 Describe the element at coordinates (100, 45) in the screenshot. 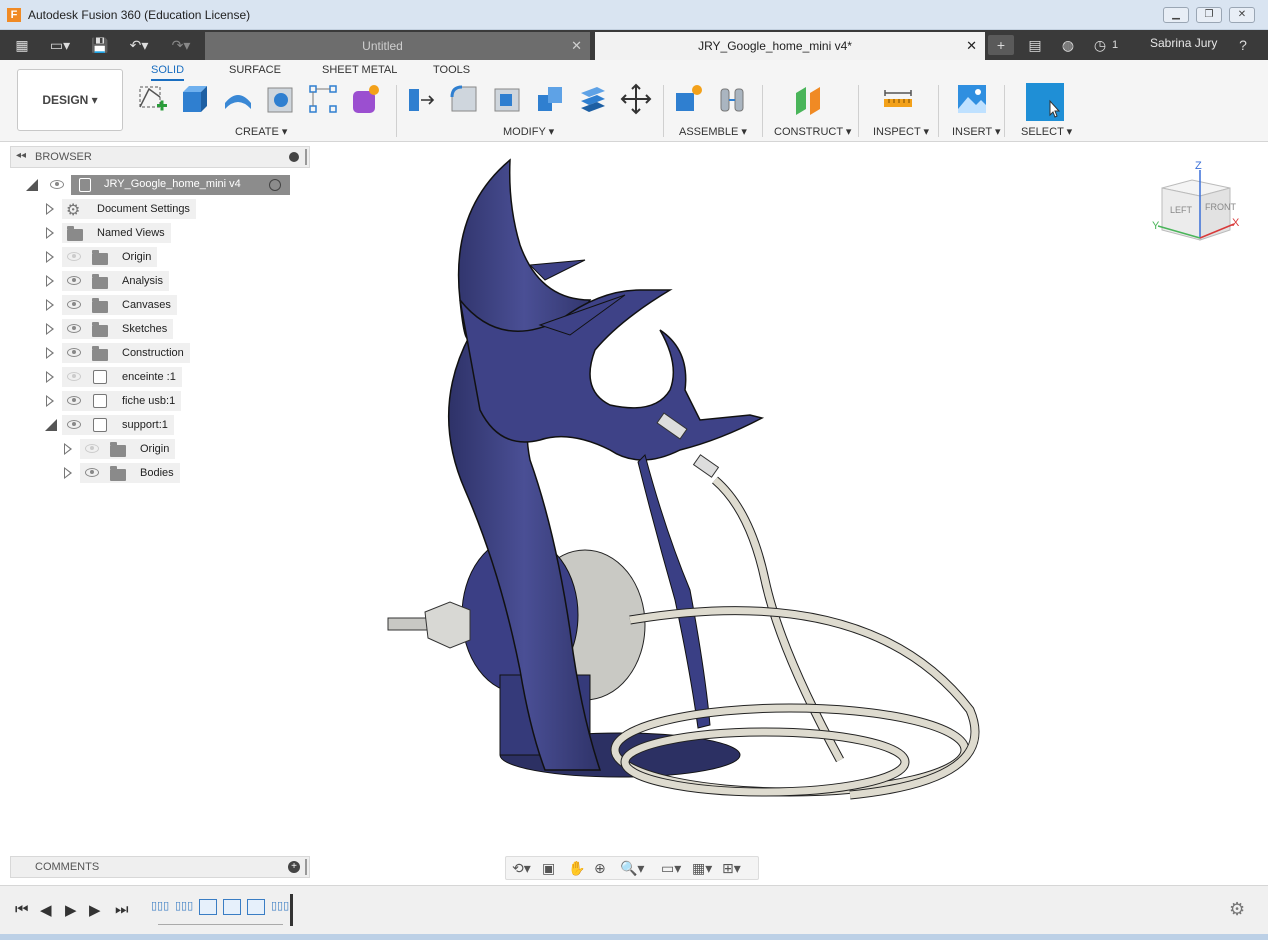

I see `save-icon: 💾` at that location.